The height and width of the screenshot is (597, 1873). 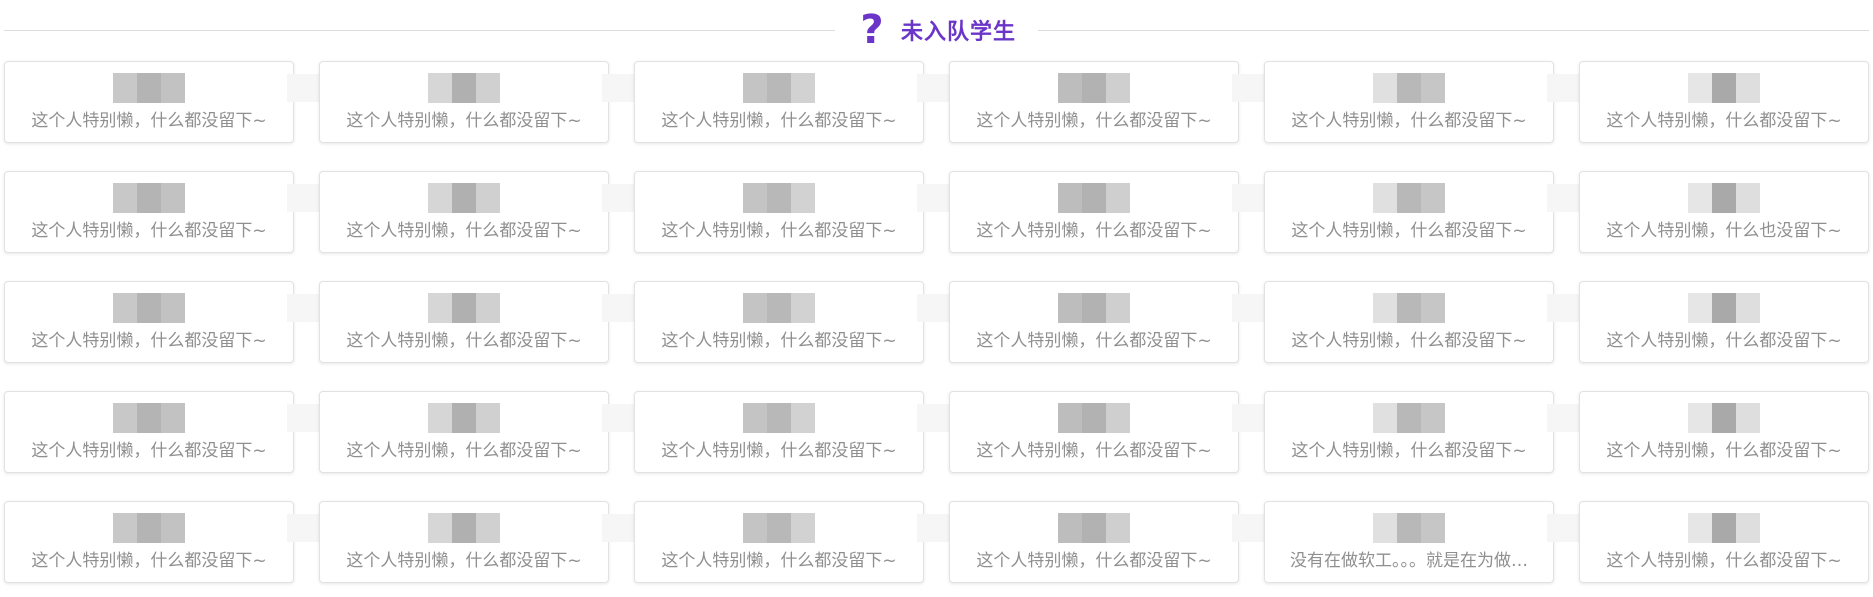 I want to click on header-divider-right, so click(x=1454, y=30).